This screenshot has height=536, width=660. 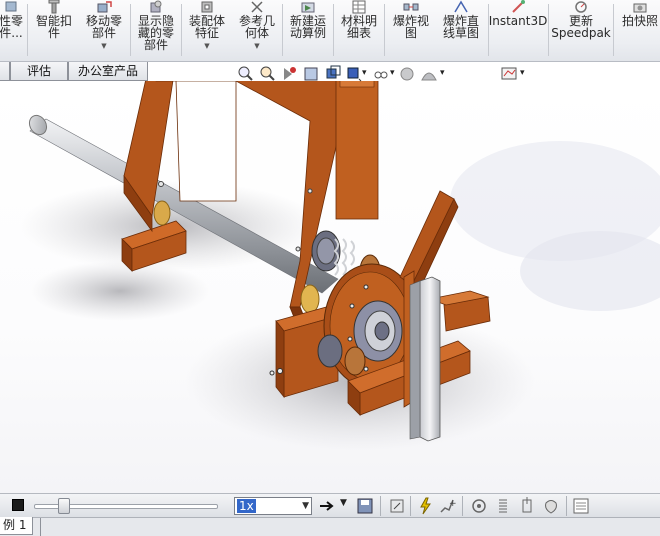 What do you see at coordinates (411, 7) in the screenshot?
I see `exploded-view-icon` at bounding box center [411, 7].